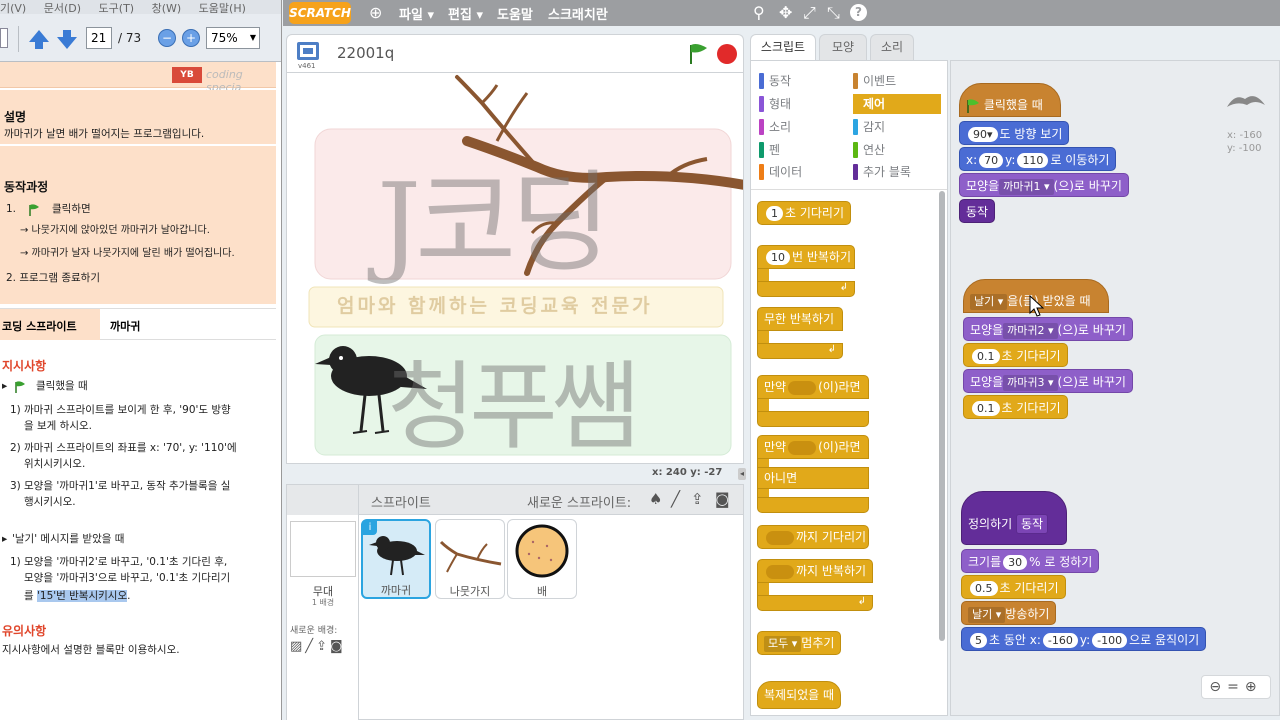  I want to click on block-wait: 0.5 초 기다리기, so click(1013, 587).